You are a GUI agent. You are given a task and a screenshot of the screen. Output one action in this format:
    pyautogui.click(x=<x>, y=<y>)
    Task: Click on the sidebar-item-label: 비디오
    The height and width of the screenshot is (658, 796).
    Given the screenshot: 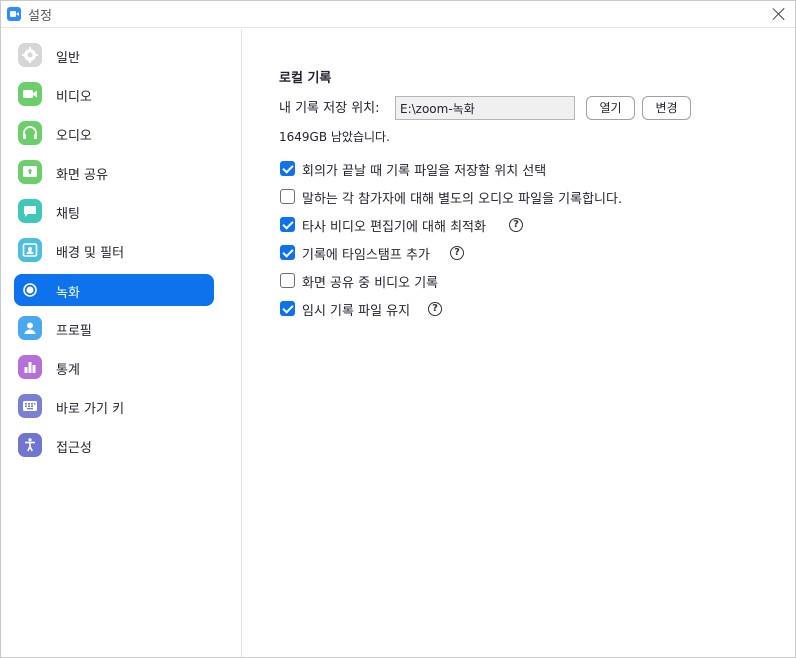 What is the action you would take?
    pyautogui.click(x=74, y=97)
    